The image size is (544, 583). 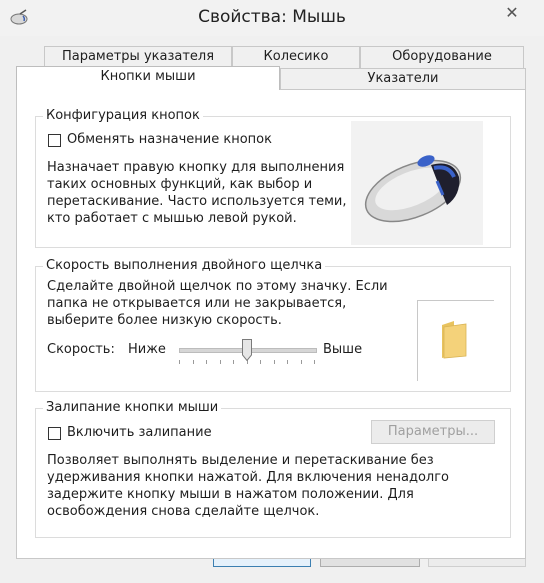 I want to click on tab-hardware: Оборудование, so click(x=442, y=57).